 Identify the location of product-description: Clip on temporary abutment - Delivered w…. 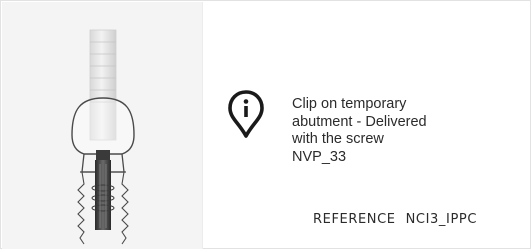
(402, 131).